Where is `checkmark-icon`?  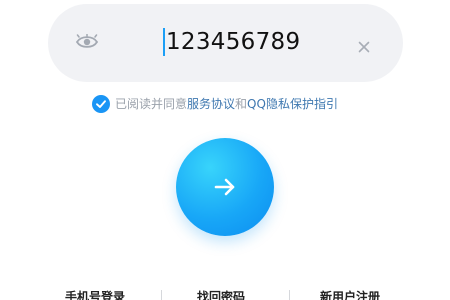 checkmark-icon is located at coordinates (101, 104).